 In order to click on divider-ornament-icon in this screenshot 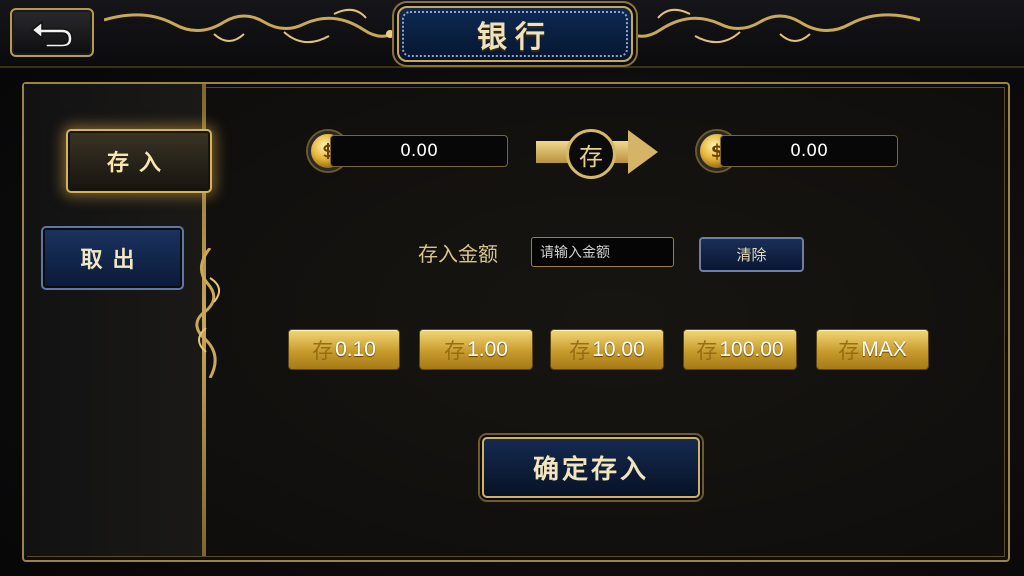, I will do `click(208, 313)`.